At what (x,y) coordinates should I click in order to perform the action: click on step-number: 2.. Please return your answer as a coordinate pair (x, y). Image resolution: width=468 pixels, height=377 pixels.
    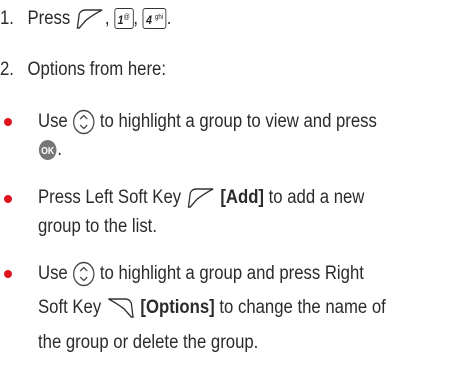
    Looking at the image, I should click on (7, 69).